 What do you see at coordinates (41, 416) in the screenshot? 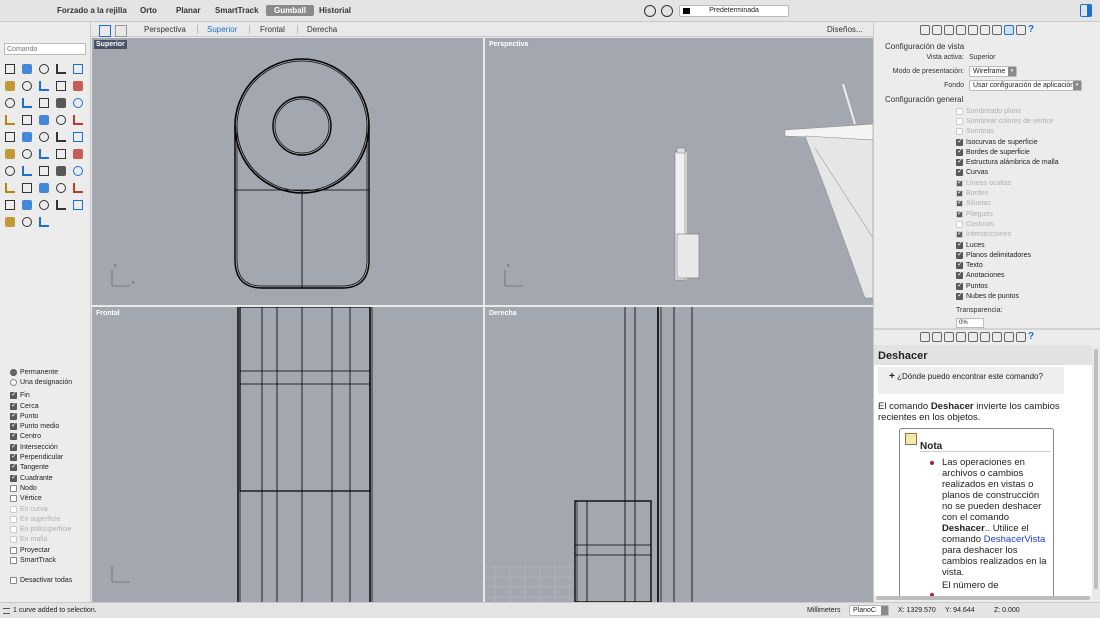
I see `osnap-item: Punto` at bounding box center [41, 416].